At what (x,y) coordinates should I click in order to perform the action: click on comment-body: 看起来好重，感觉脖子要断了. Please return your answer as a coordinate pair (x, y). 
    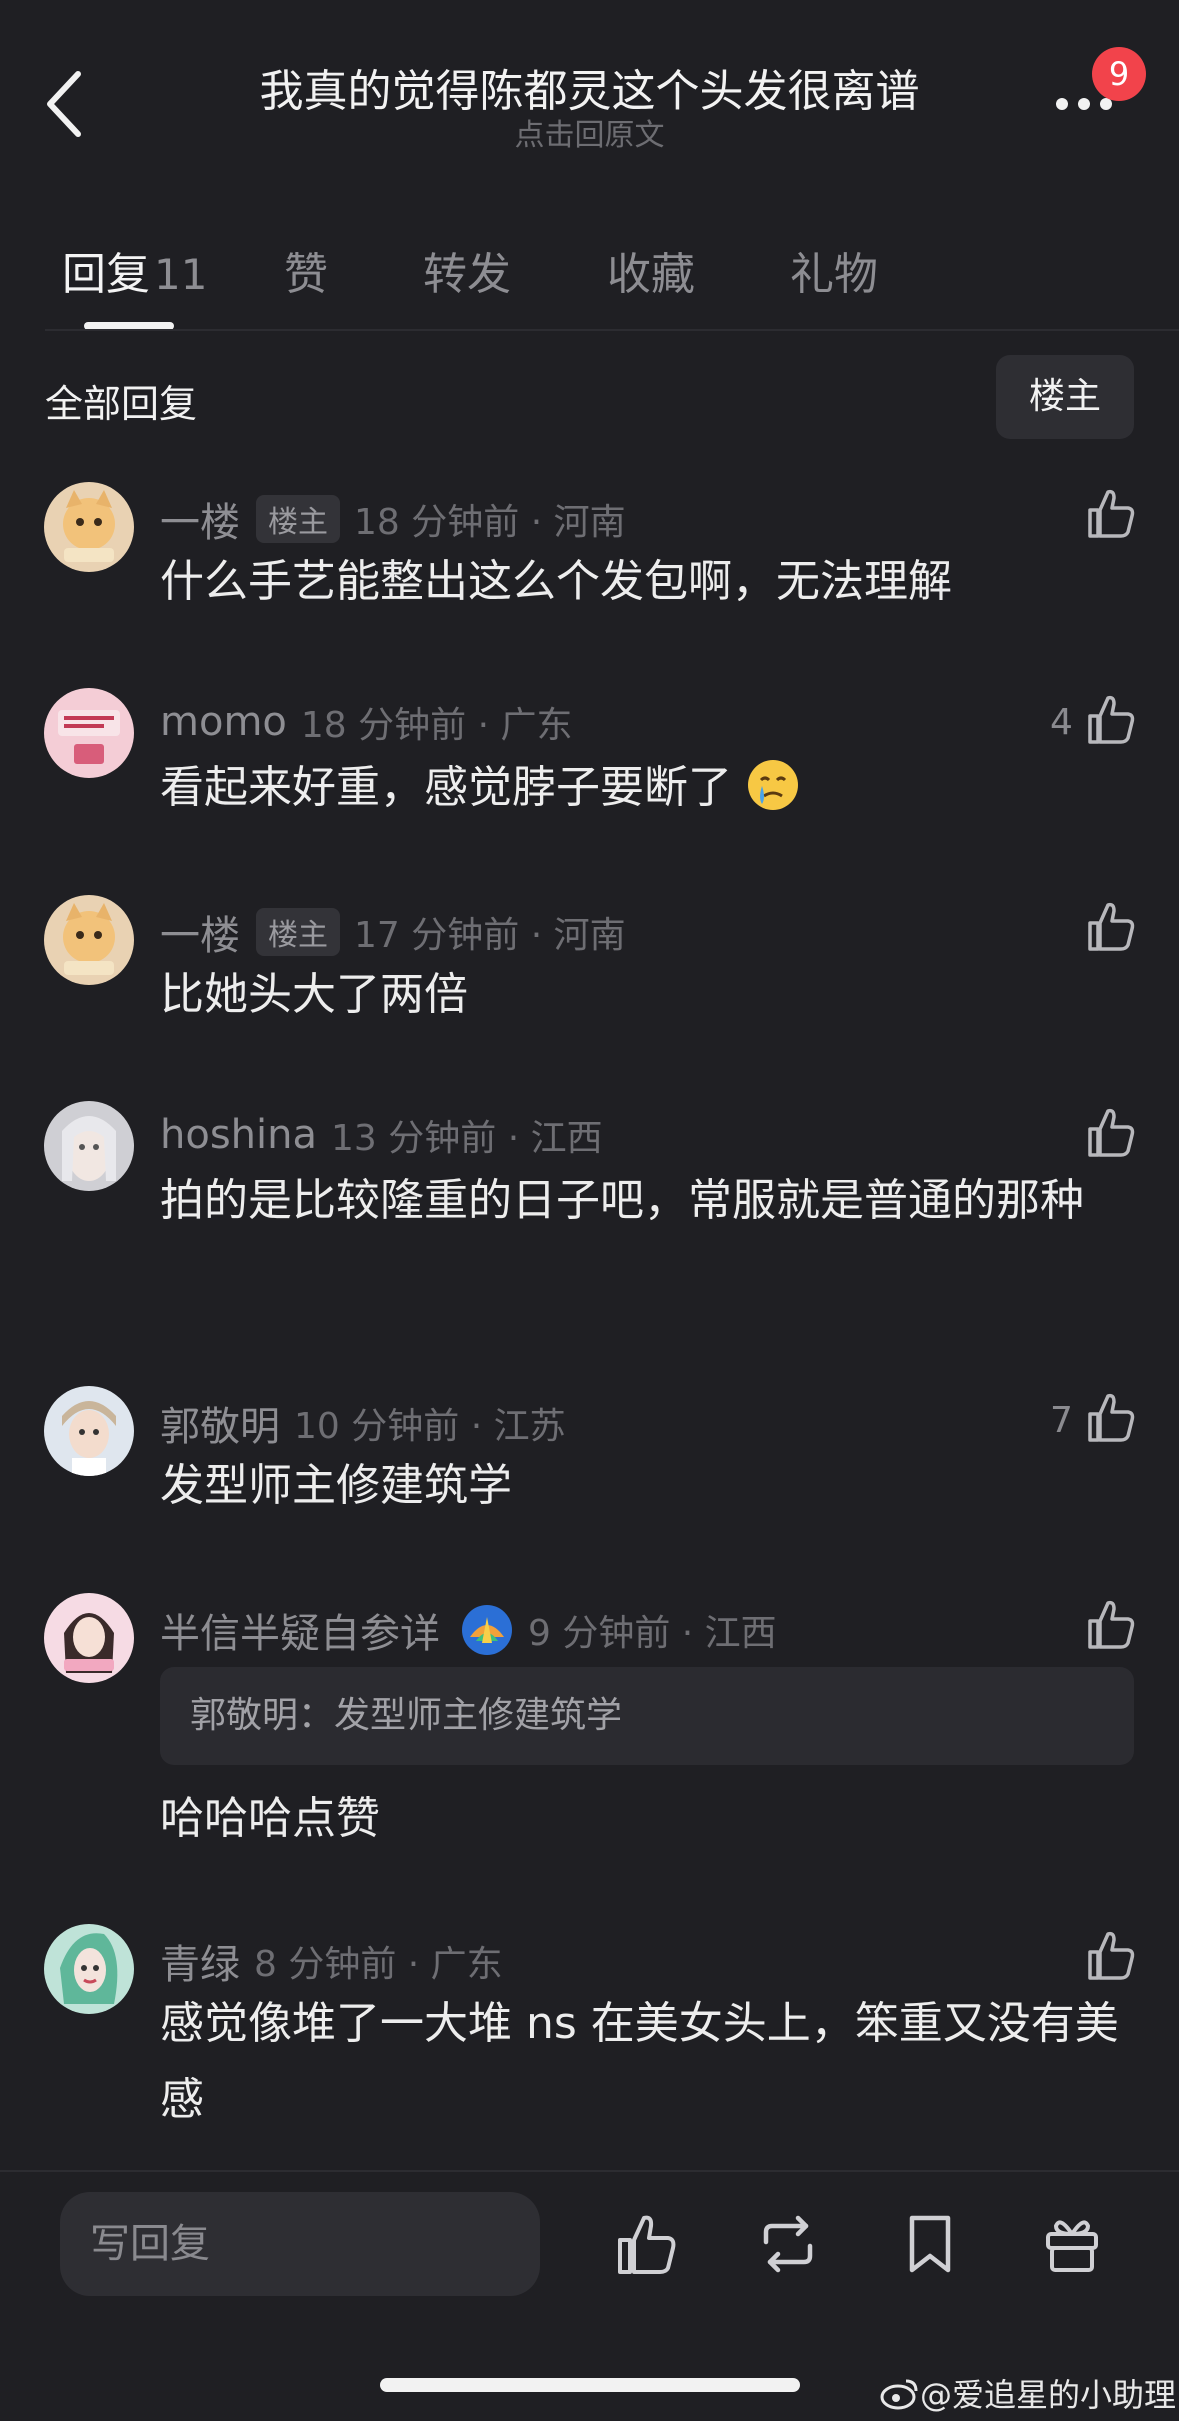
    Looking at the image, I should click on (650, 788).